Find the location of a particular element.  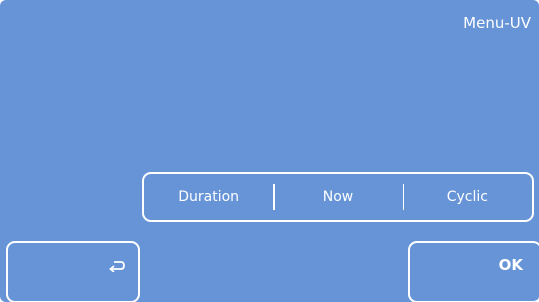

cyclic-button: Cyclic is located at coordinates (467, 197).